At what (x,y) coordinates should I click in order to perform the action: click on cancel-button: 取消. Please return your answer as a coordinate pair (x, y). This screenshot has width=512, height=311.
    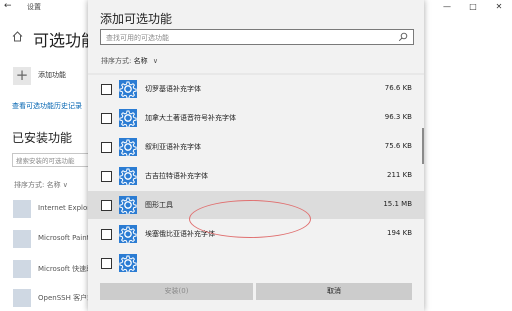
    Looking at the image, I should click on (334, 291).